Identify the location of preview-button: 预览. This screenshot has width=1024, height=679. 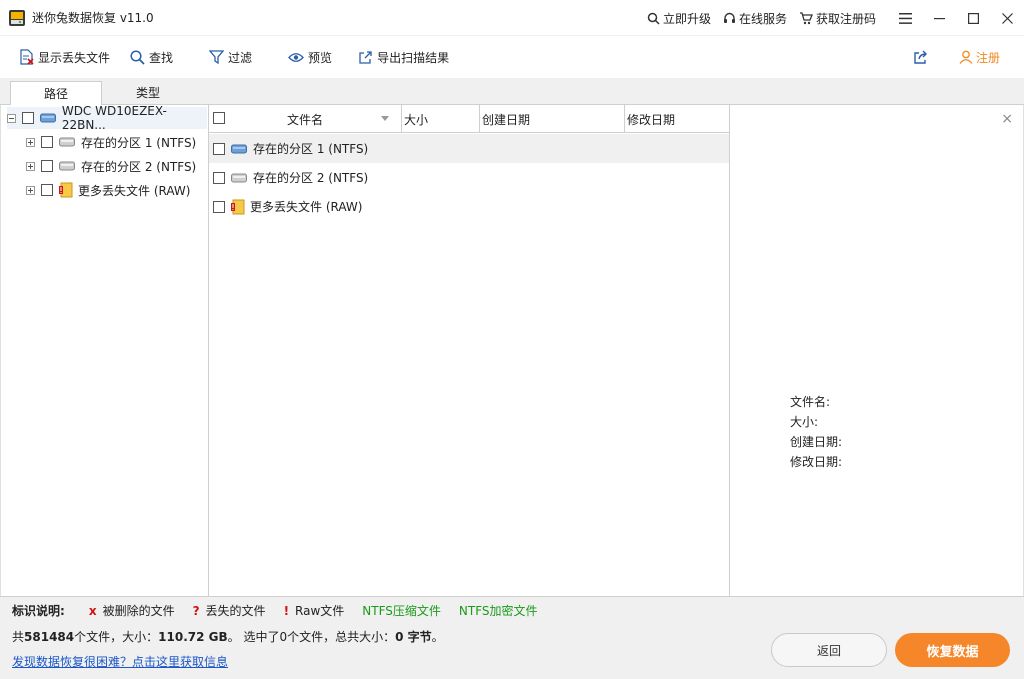
(310, 57).